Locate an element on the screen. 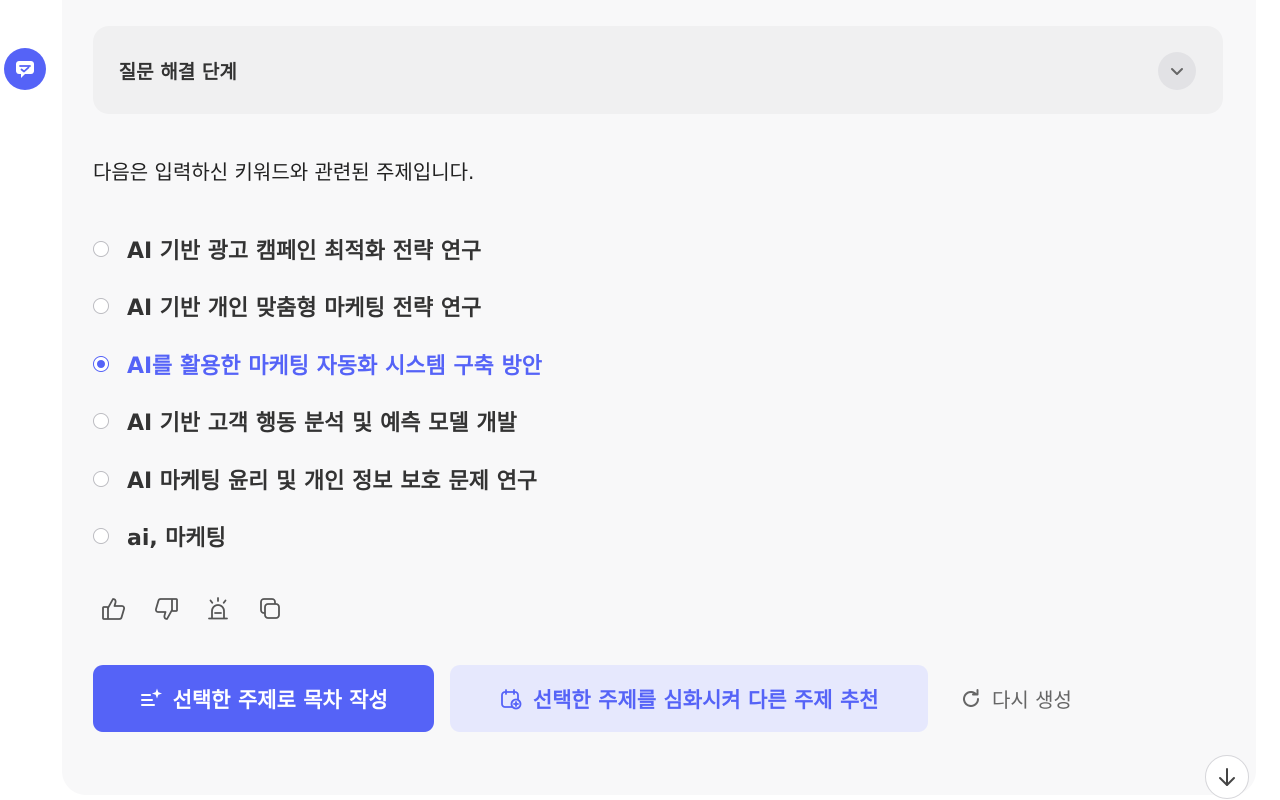 The width and height of the screenshot is (1280, 800). recommend-topics-button: 선택한 주제를 심화시켜 다른 주제 추천 is located at coordinates (689, 698).